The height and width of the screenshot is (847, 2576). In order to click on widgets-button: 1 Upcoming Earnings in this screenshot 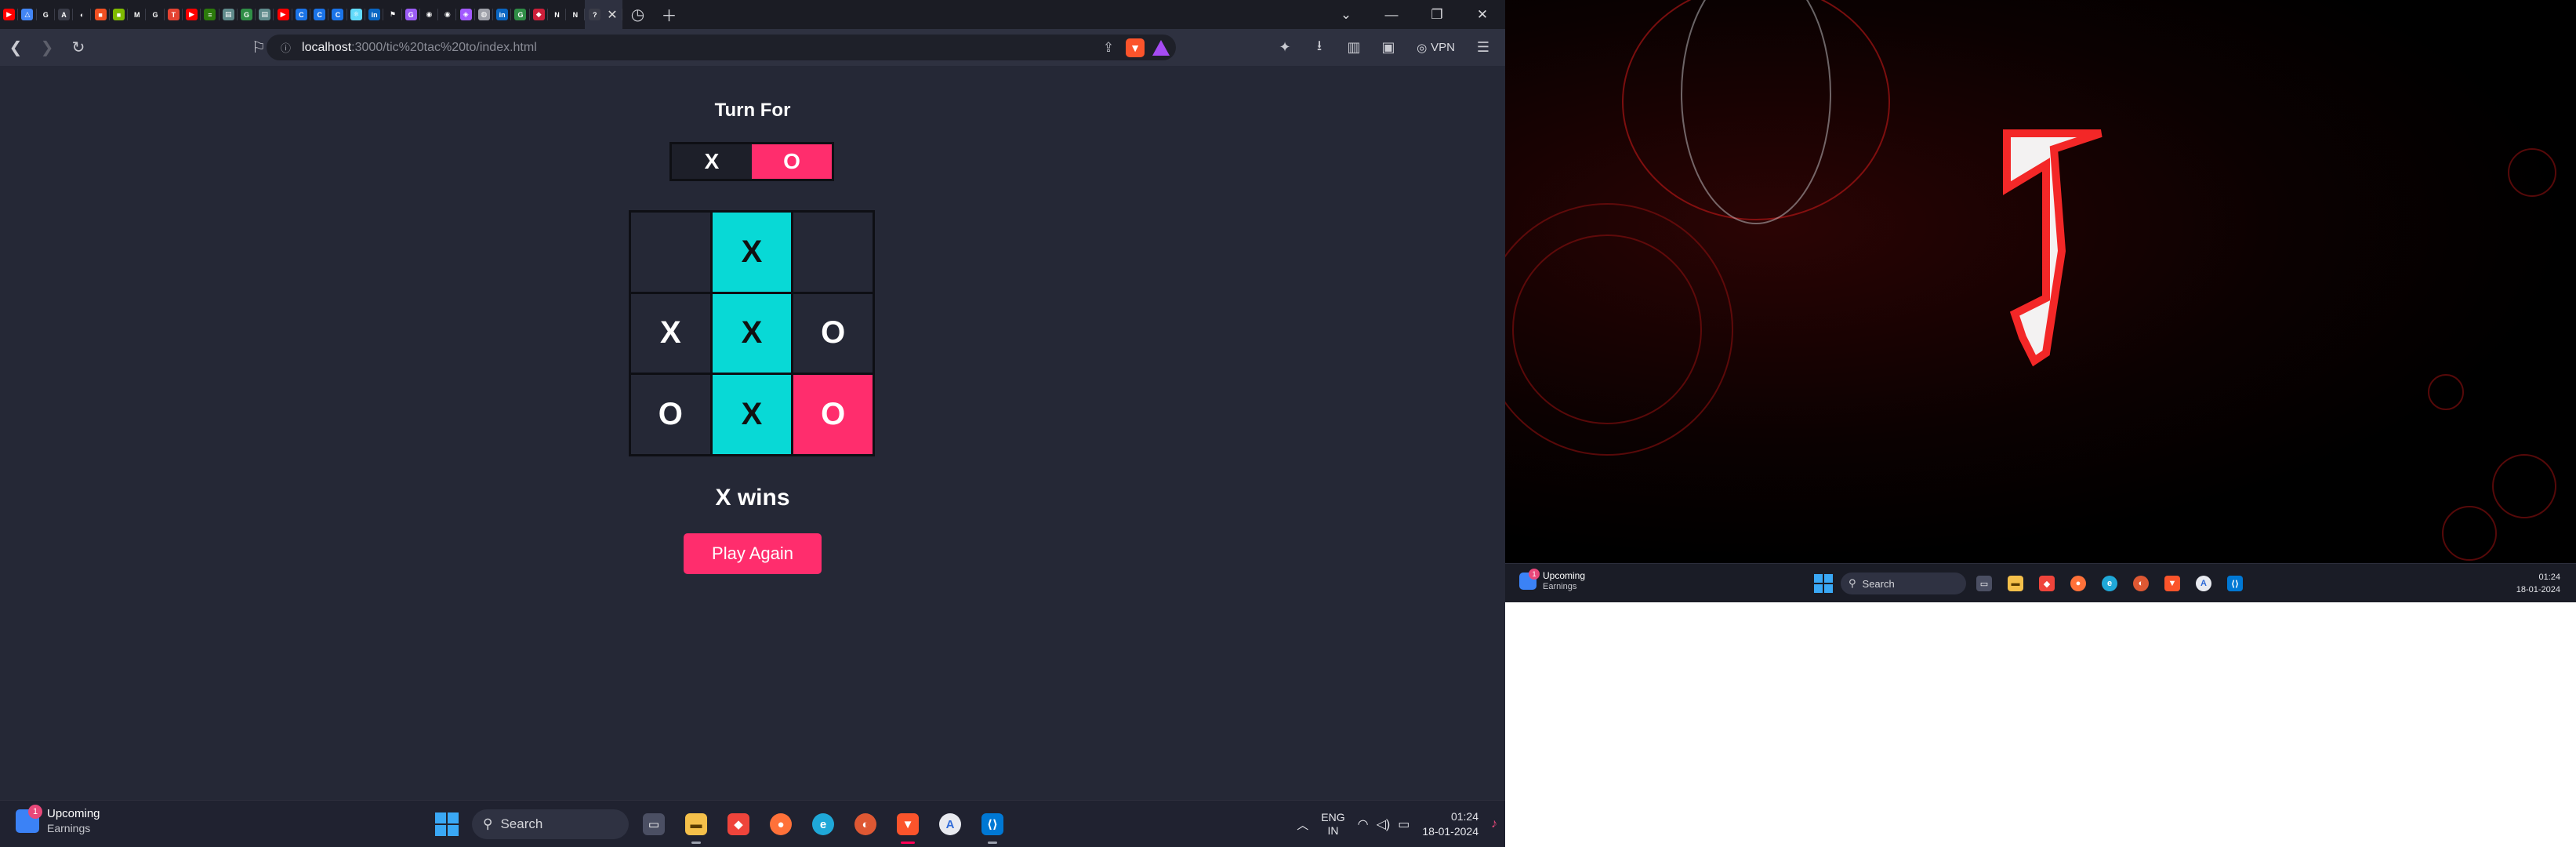, I will do `click(58, 820)`.